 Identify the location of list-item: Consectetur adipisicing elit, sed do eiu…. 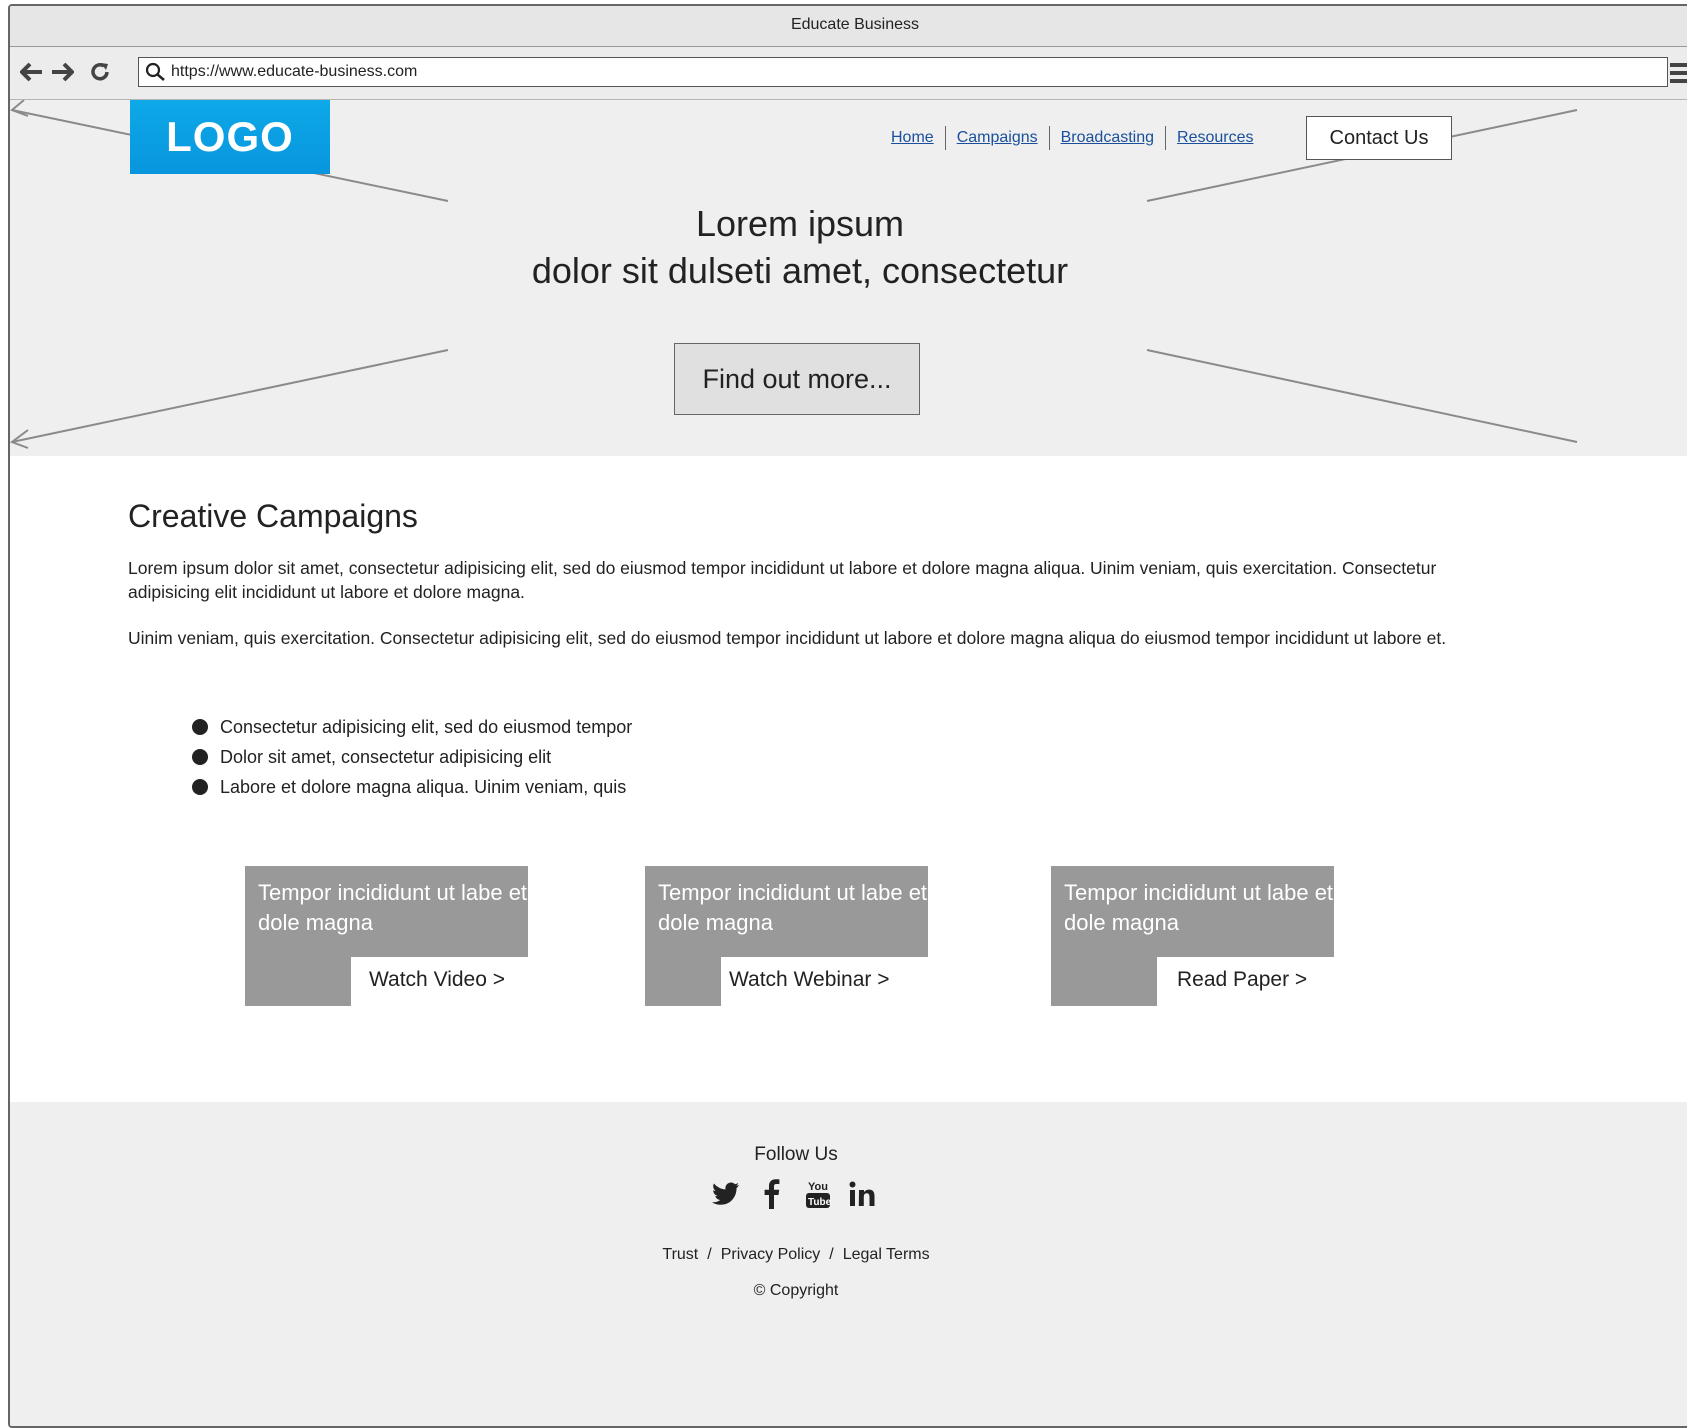
(412, 727).